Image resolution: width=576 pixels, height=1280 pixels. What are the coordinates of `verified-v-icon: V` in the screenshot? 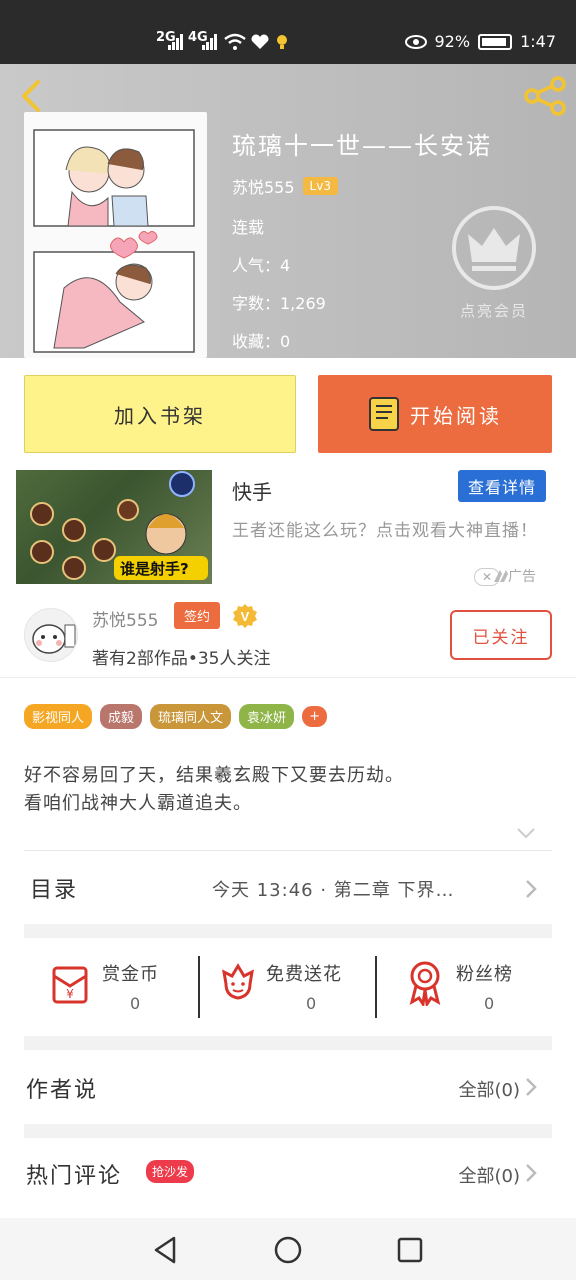 It's located at (245, 616).